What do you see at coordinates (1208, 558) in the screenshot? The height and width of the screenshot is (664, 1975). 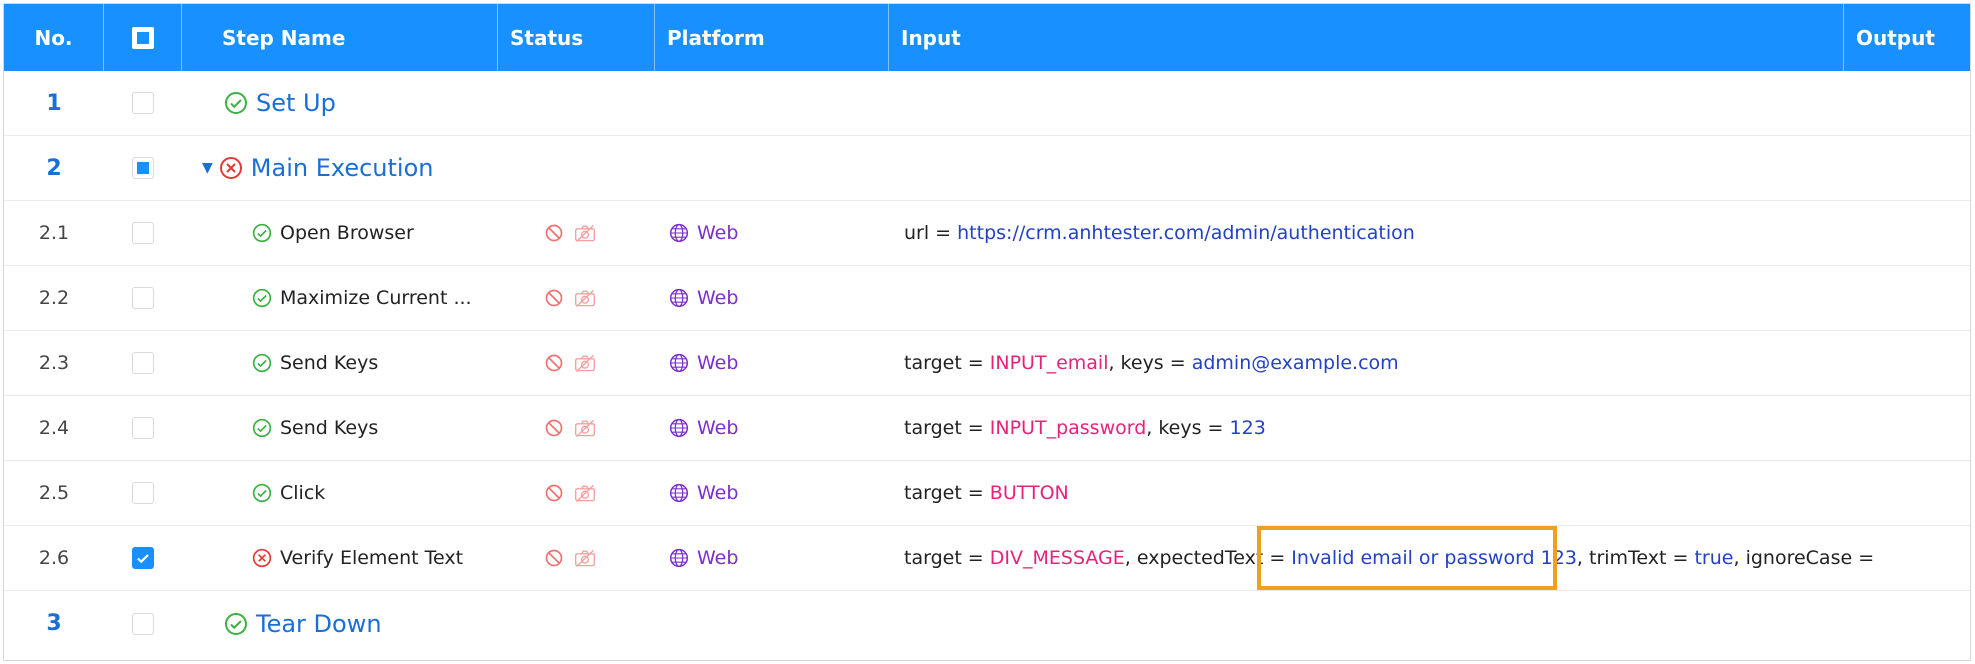 I see `input-key: , expectedText =` at bounding box center [1208, 558].